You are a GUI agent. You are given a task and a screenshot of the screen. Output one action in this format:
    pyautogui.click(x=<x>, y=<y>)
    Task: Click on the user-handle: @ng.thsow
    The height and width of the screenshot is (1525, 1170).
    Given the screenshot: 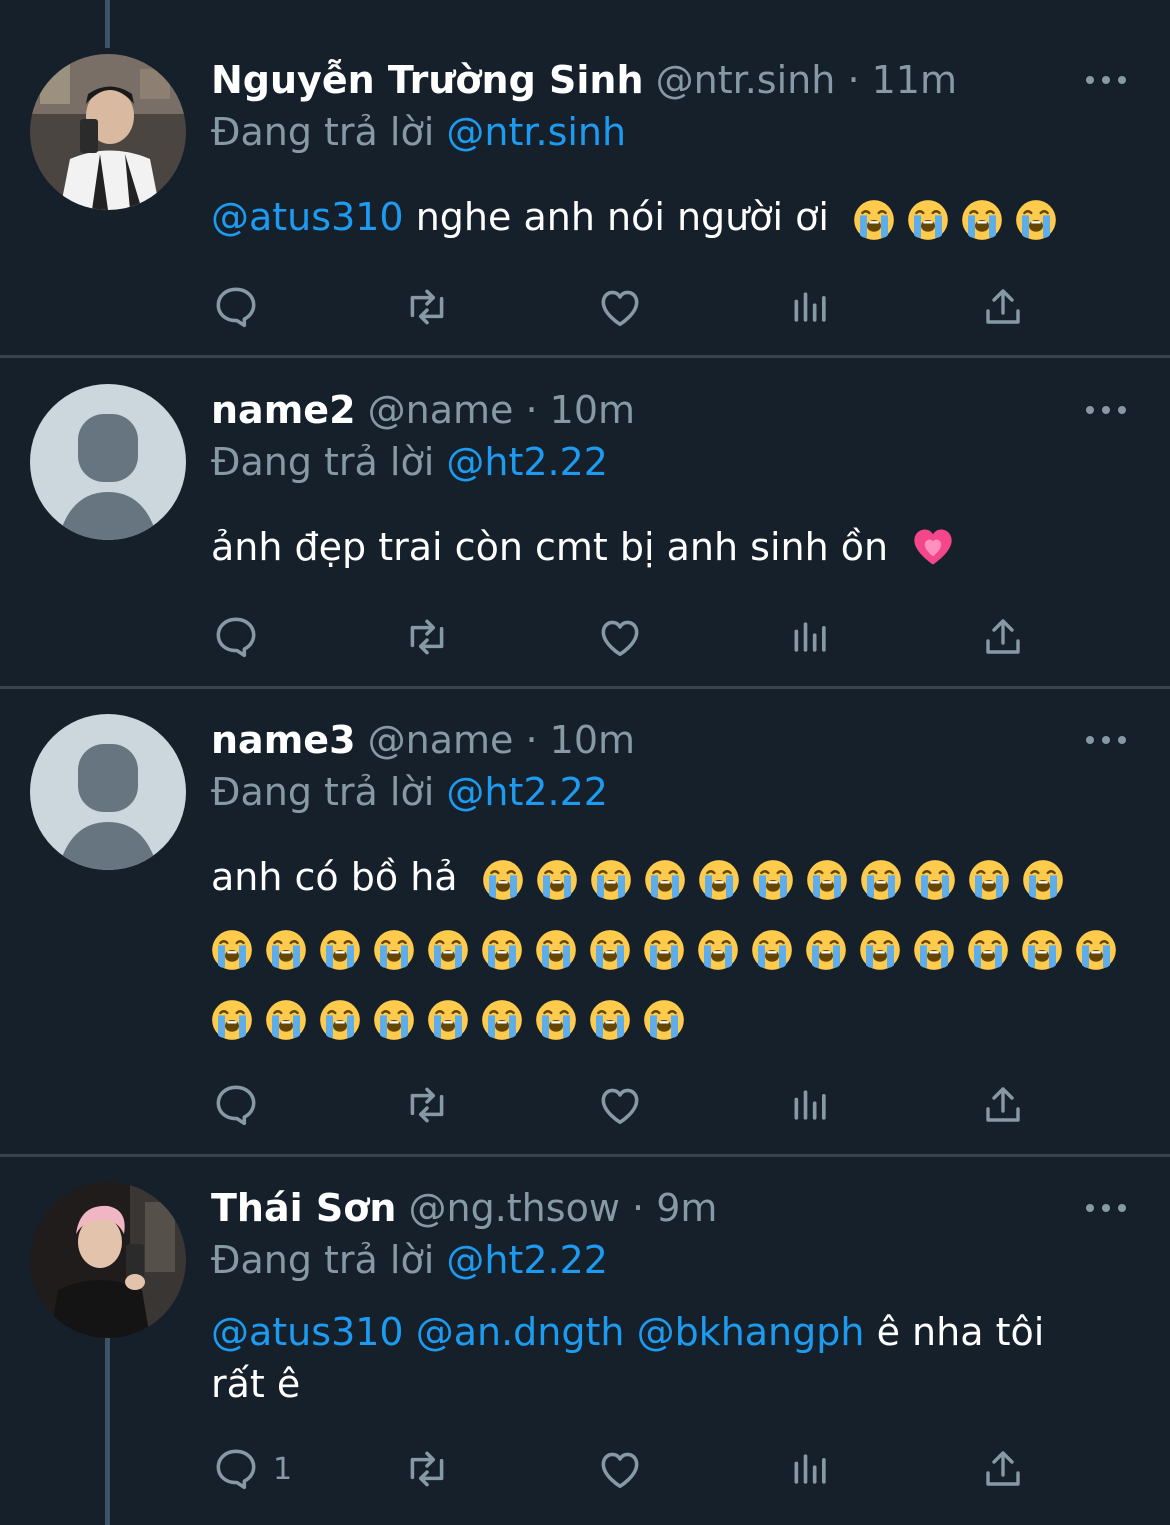 What is the action you would take?
    pyautogui.click(x=514, y=1208)
    